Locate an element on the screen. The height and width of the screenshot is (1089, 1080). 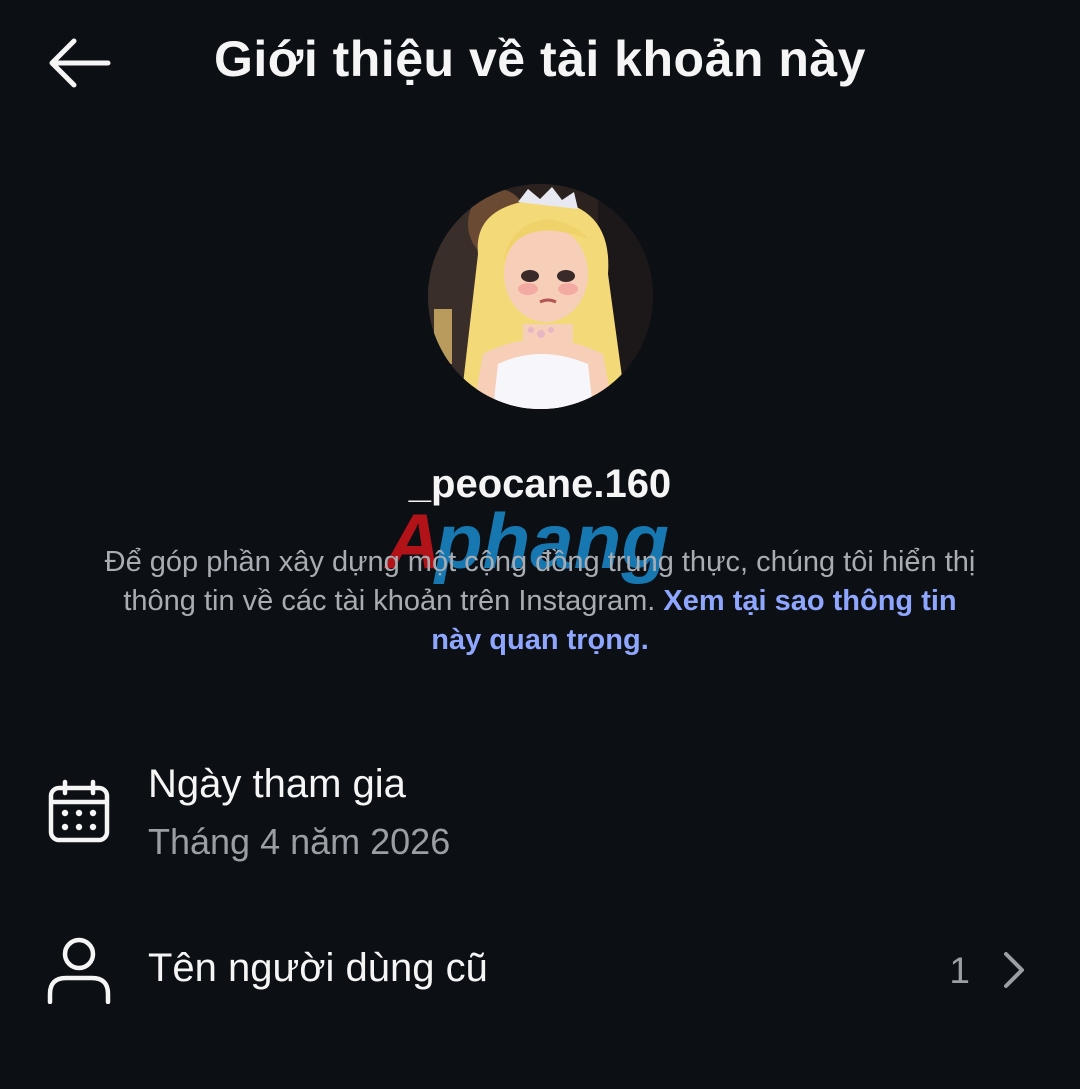
page-title: Giới thiệu về tài khoản này is located at coordinates (540, 59).